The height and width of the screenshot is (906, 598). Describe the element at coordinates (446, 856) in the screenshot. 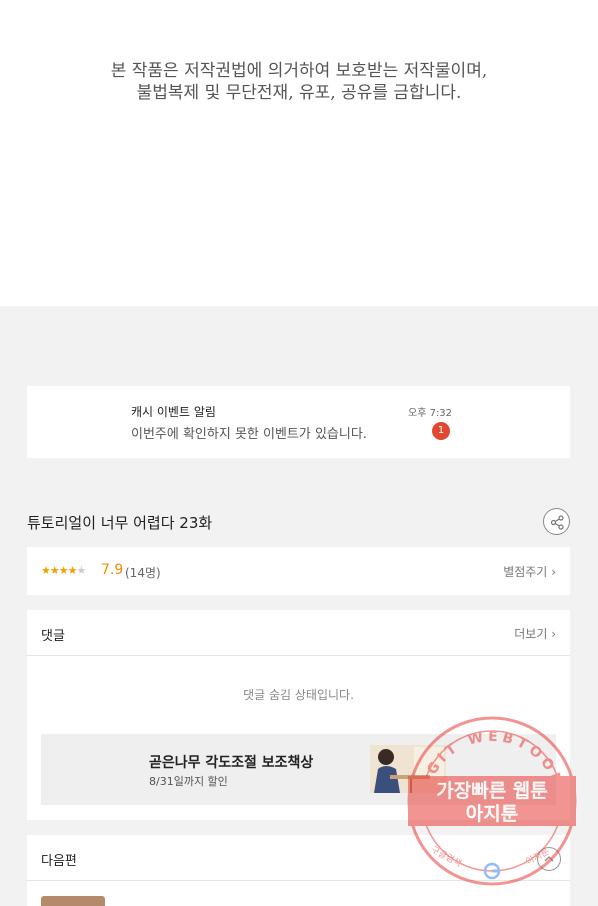

I see `watermark-bottom-left: 구글검색` at that location.